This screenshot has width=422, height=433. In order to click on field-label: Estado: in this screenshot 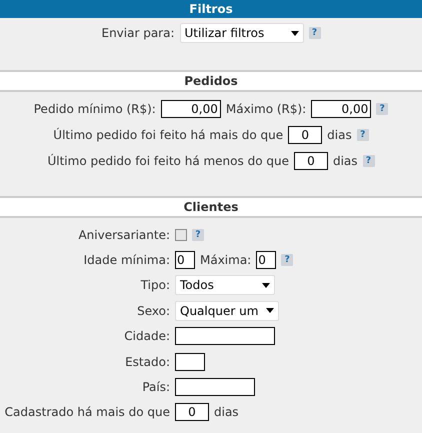, I will do `click(147, 362)`.